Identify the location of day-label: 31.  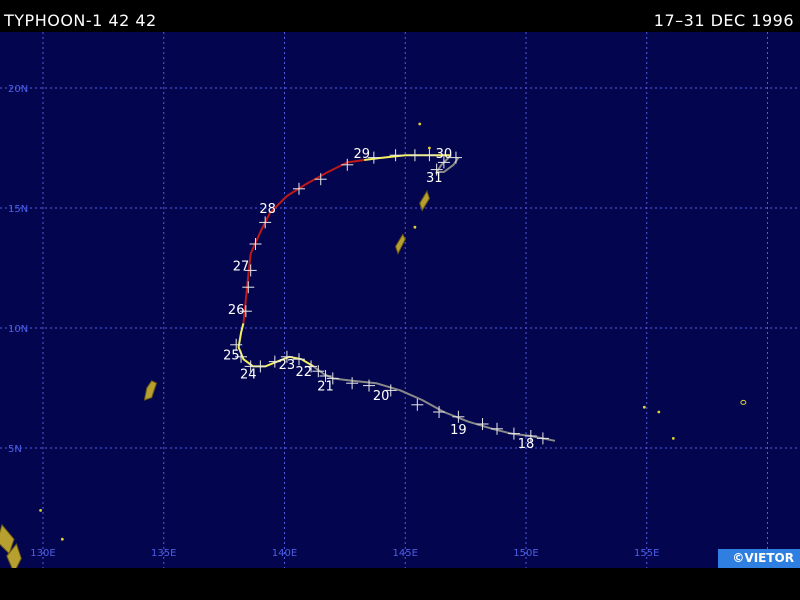
(434, 178).